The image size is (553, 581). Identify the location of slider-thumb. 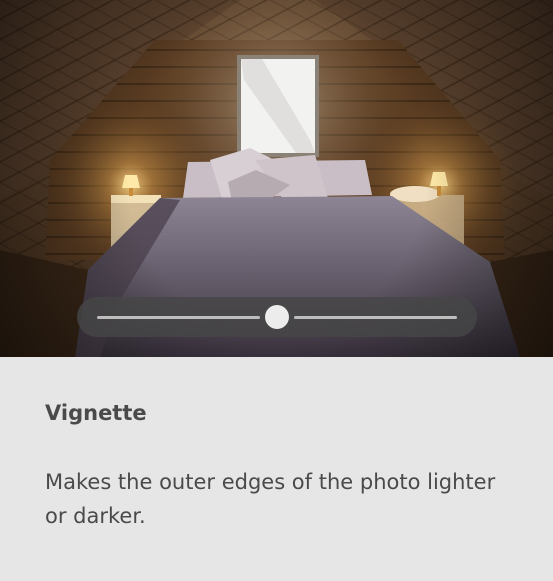
(277, 317).